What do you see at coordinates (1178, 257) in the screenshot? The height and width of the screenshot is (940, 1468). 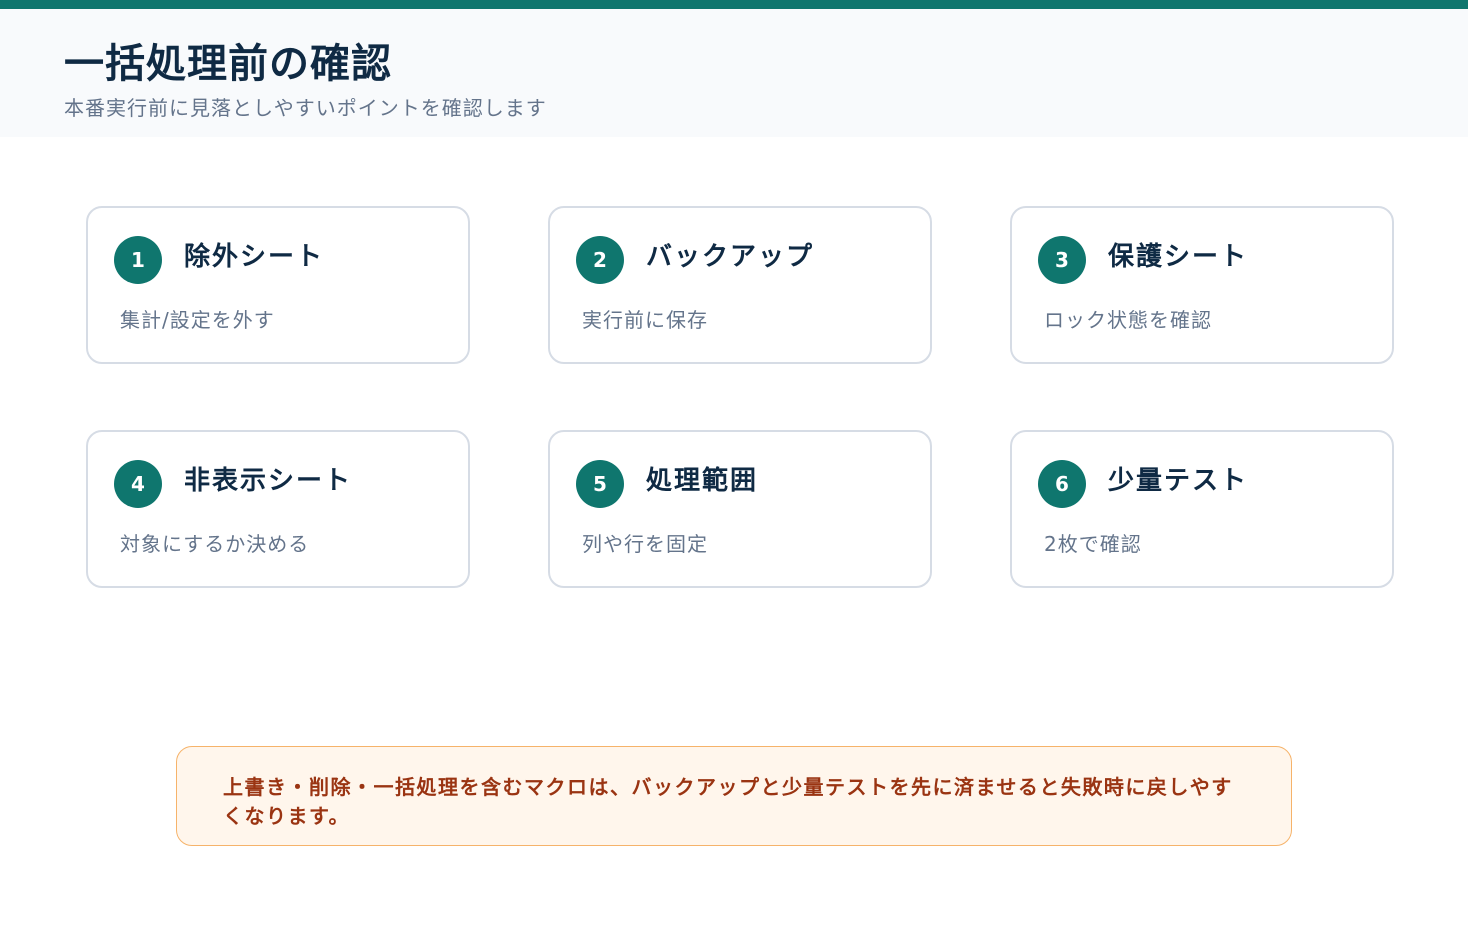 I see `card-title: 保護シート` at bounding box center [1178, 257].